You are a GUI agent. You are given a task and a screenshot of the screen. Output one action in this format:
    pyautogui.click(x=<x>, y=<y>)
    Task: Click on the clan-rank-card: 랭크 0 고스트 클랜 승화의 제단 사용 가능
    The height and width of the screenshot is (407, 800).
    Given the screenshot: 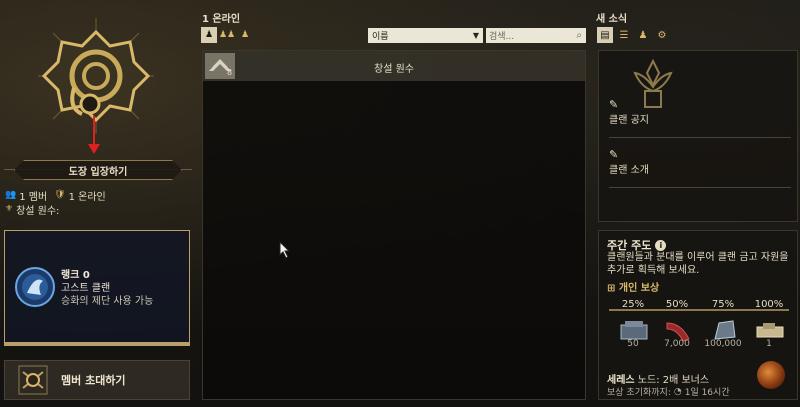 What is the action you would take?
    pyautogui.click(x=97, y=288)
    